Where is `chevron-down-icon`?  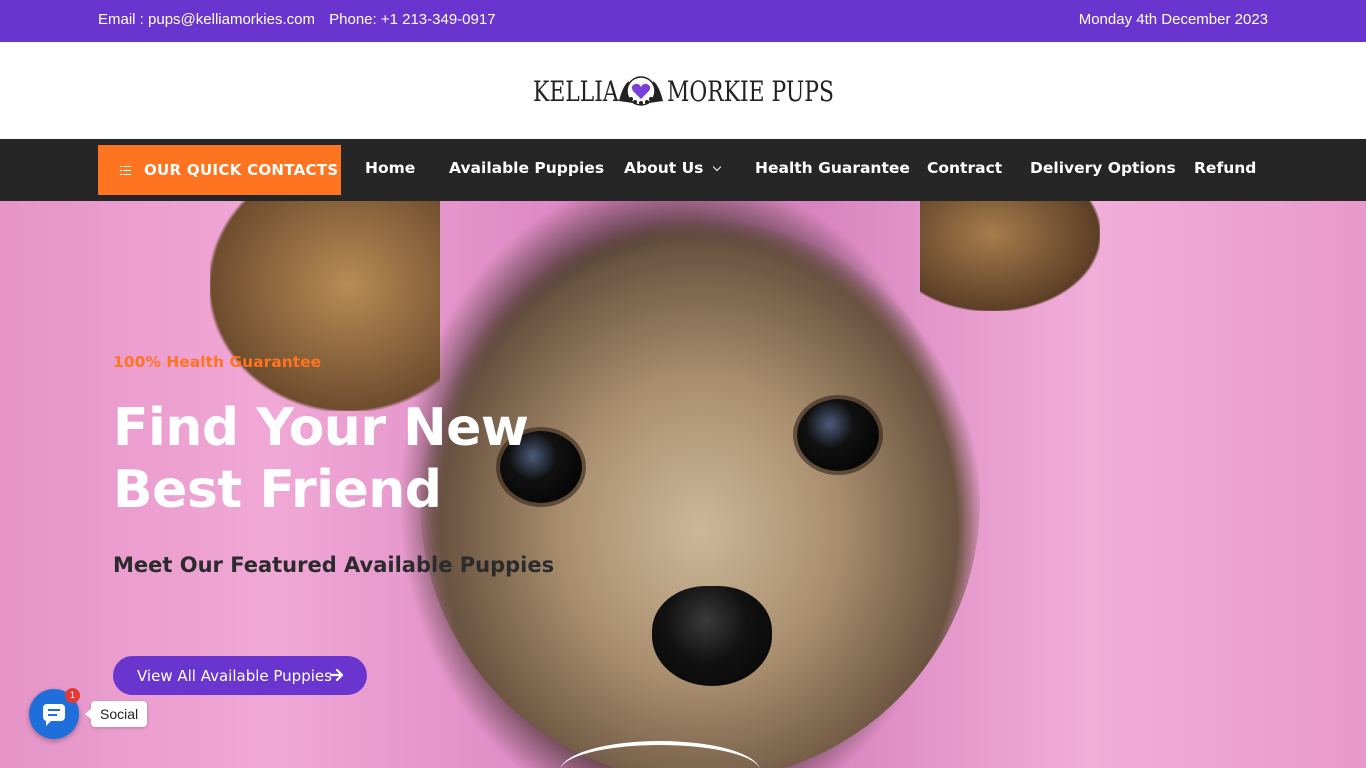
chevron-down-icon is located at coordinates (717, 167).